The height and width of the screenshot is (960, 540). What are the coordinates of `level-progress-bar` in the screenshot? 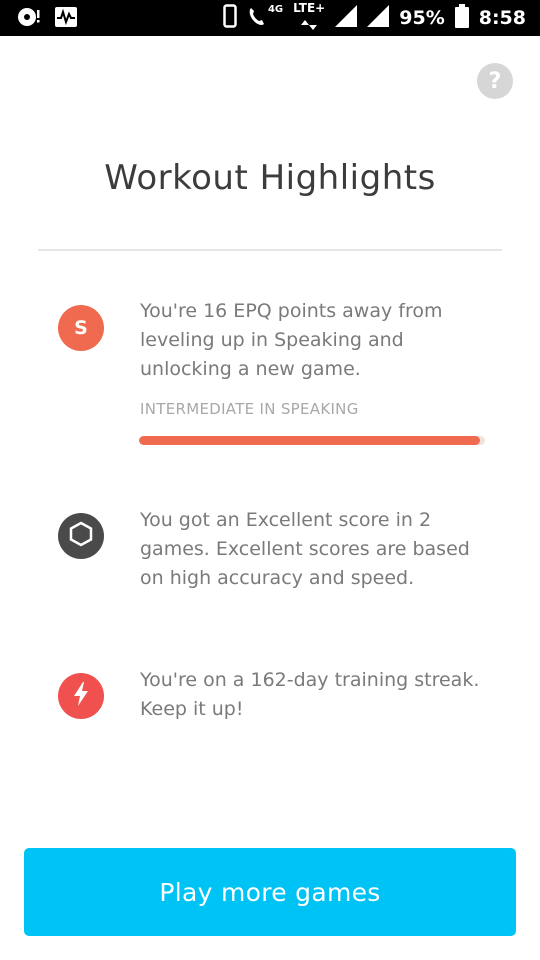 It's located at (312, 440).